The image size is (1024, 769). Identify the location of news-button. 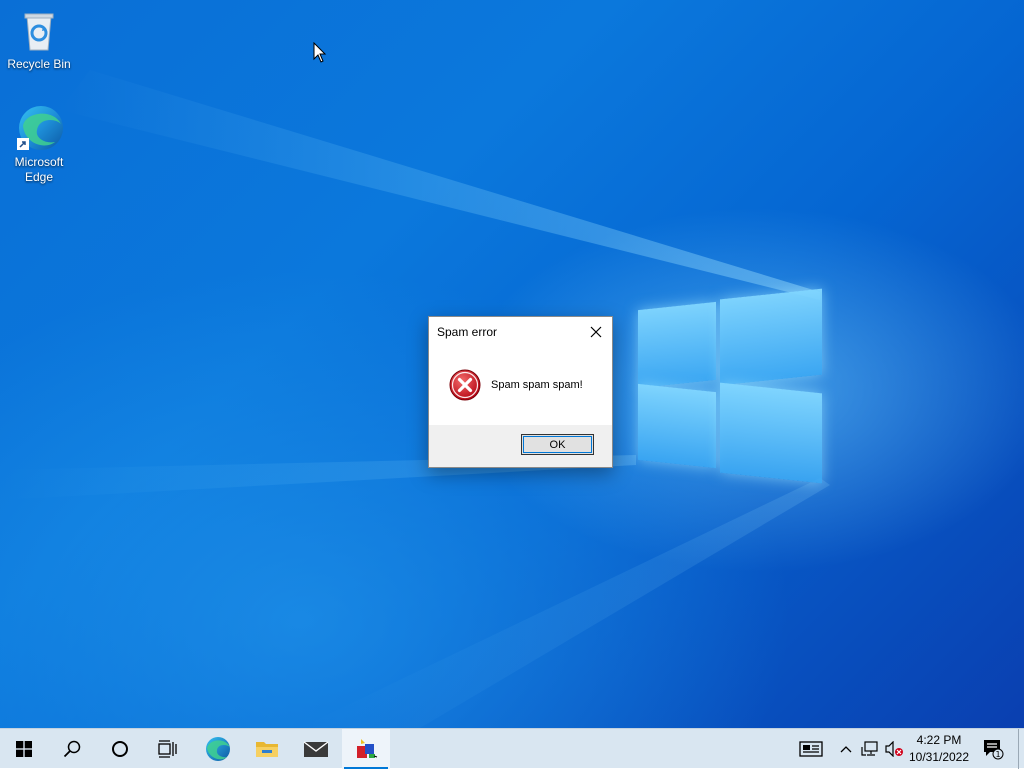
(811, 749).